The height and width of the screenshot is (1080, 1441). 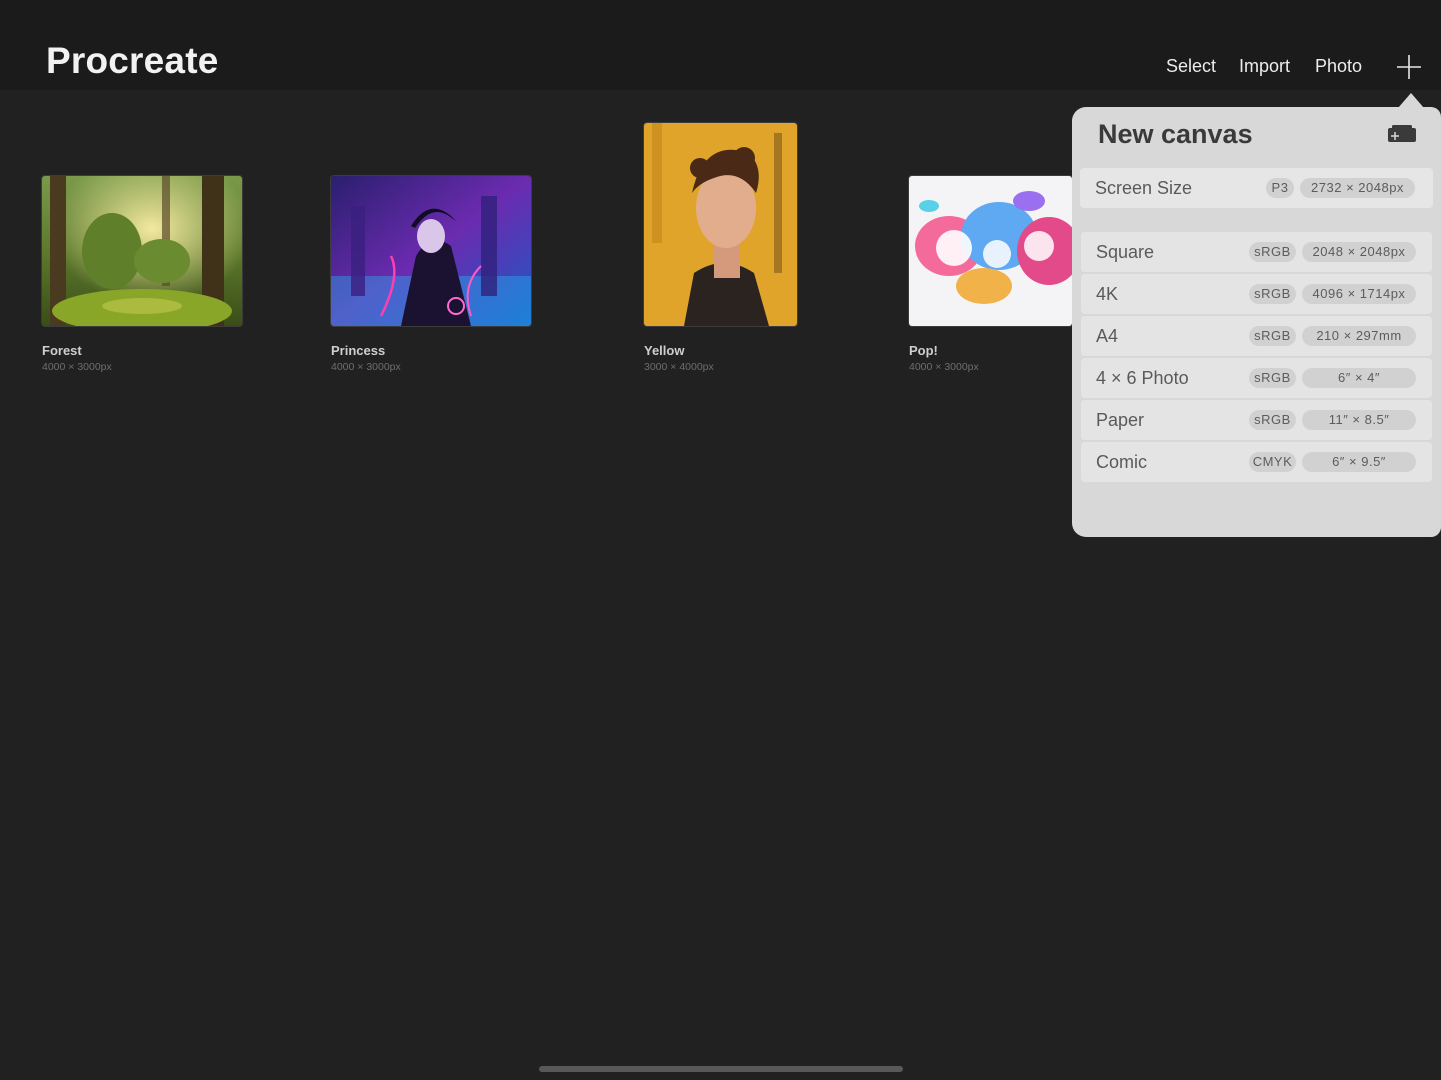 I want to click on new-custom-canvas-icon, so click(x=1402, y=134).